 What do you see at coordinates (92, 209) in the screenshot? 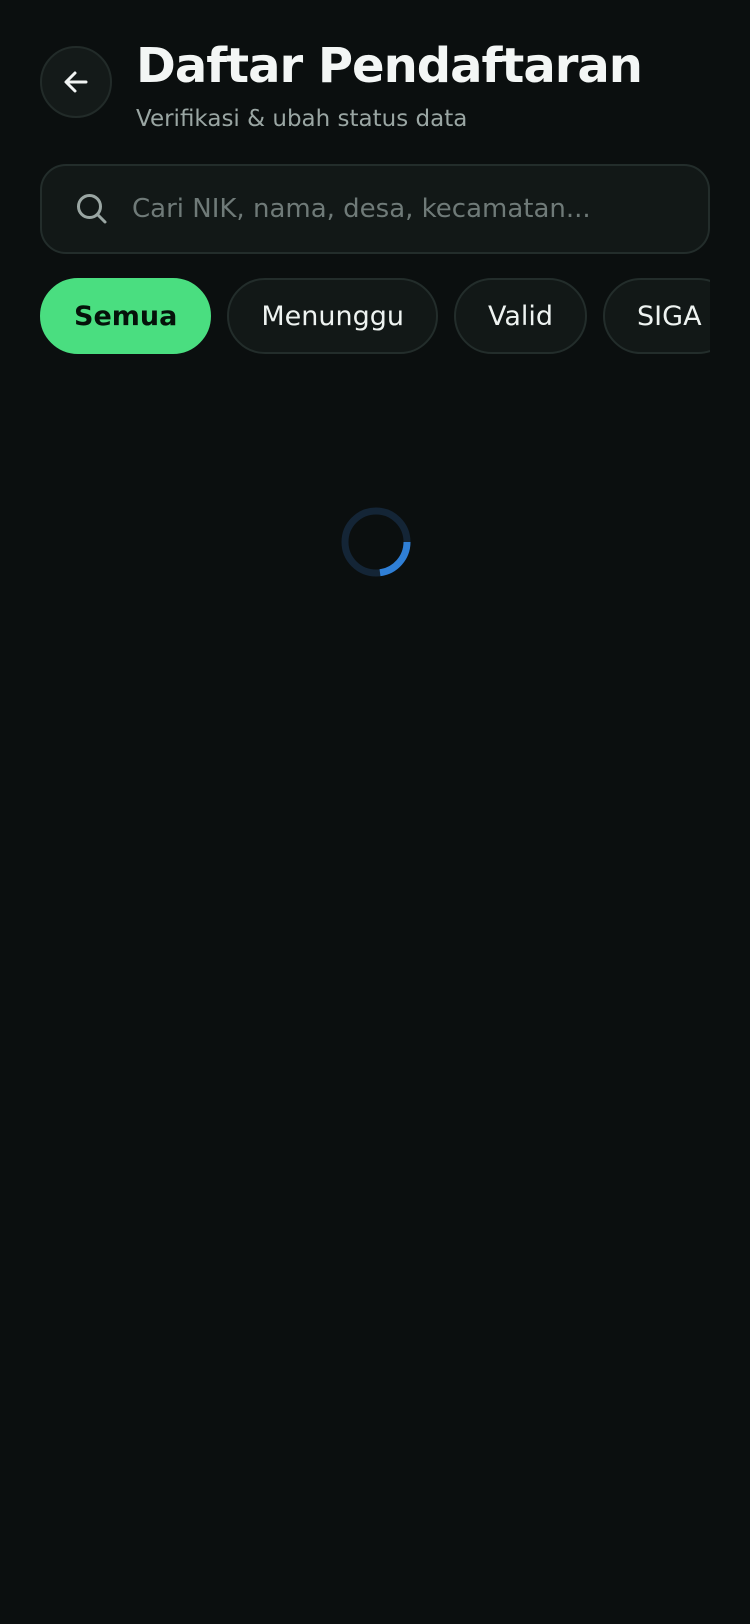
I see `search-icon` at bounding box center [92, 209].